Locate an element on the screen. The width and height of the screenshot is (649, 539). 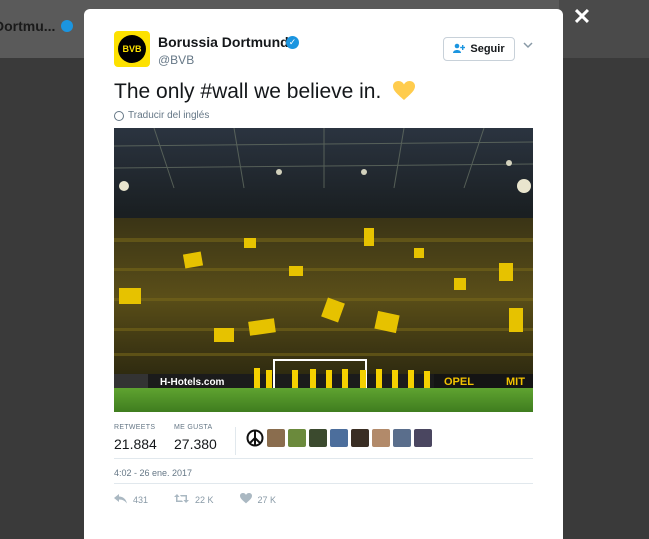
author-name: Borussia Dortmund is located at coordinates (223, 42).